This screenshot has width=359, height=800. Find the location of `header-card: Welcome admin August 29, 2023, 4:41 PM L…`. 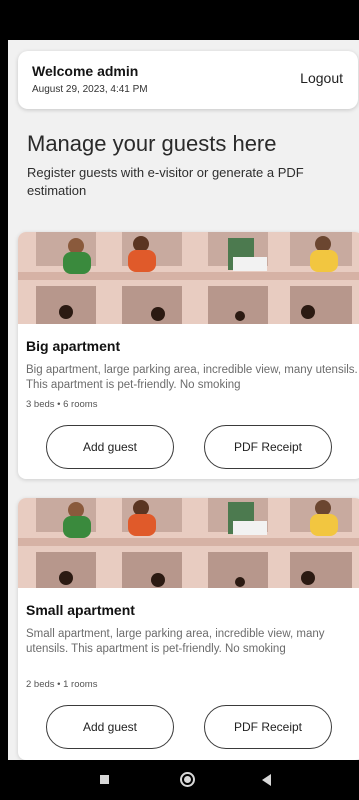

header-card: Welcome admin August 29, 2023, 4:41 PM L… is located at coordinates (188, 80).